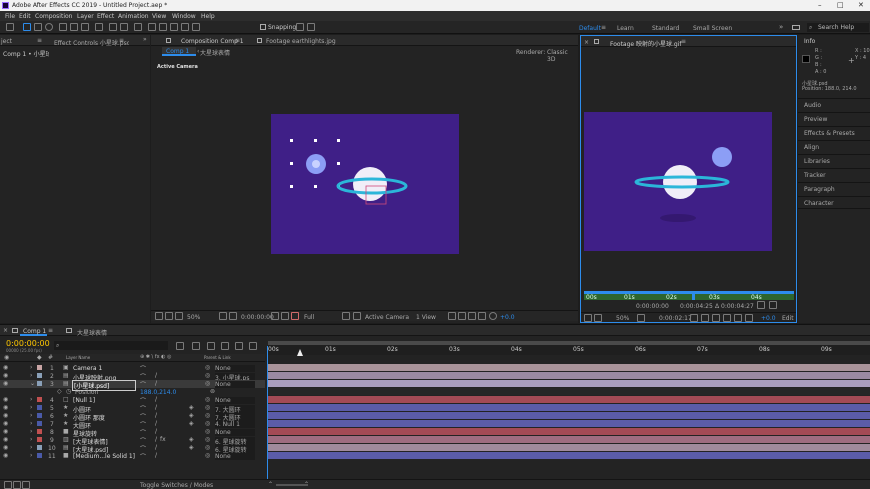 This screenshot has height=489, width=870. Describe the element at coordinates (834, 132) in the screenshot. I see `info-section-effects: Effects & Presets` at that location.